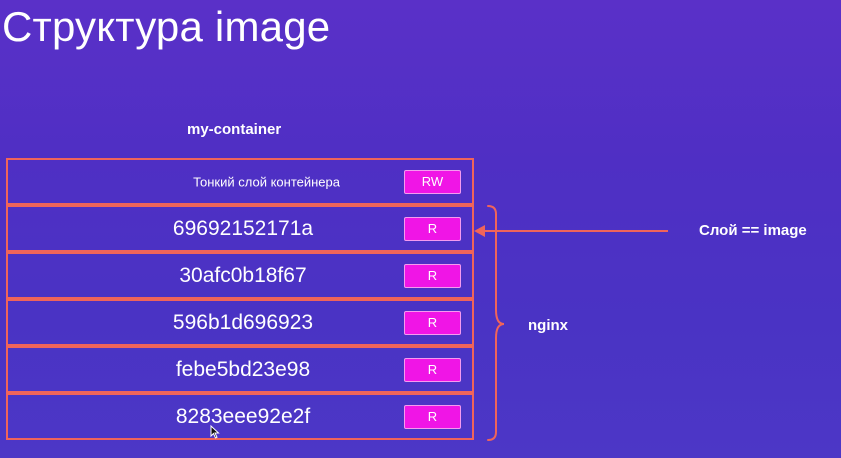 This screenshot has height=458, width=841. What do you see at coordinates (240, 322) in the screenshot?
I see `layer-row: 596b1d696923 R` at bounding box center [240, 322].